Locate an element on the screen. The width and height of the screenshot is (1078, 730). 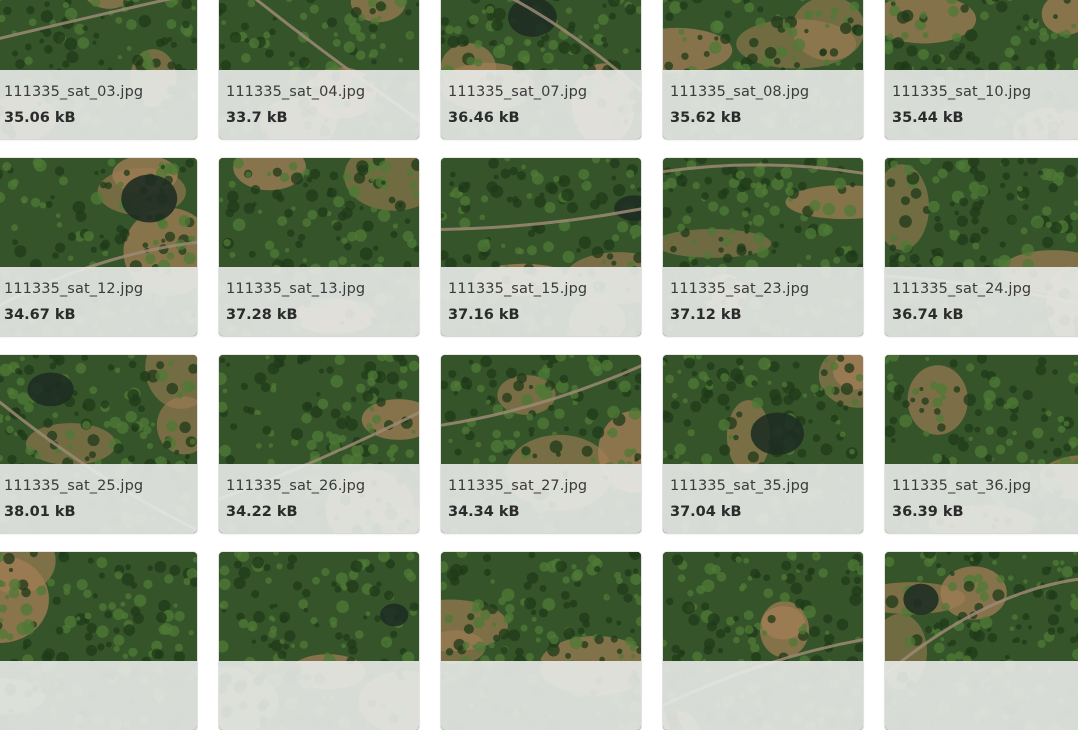
gallery-card: 111335_sat_03.jpg 35.06 kB is located at coordinates (98, 69).